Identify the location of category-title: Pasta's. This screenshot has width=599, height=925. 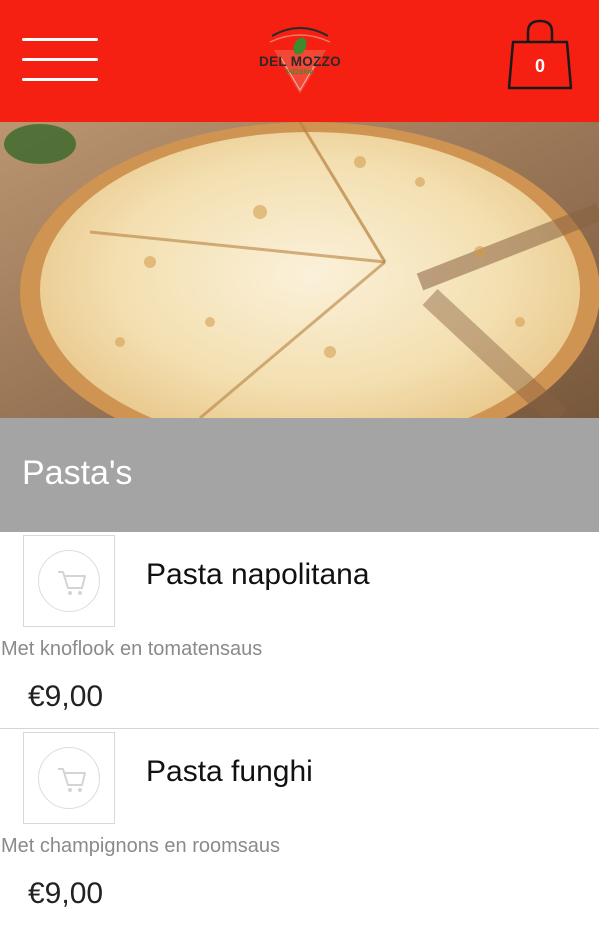
(77, 473).